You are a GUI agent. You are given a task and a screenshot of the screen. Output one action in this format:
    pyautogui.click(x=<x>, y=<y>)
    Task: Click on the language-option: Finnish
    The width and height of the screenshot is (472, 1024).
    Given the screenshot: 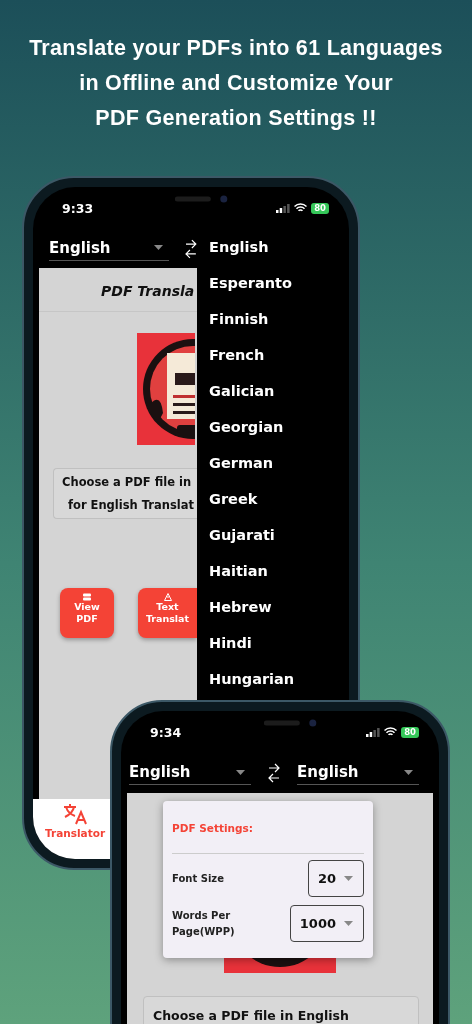 What is the action you would take?
    pyautogui.click(x=239, y=319)
    